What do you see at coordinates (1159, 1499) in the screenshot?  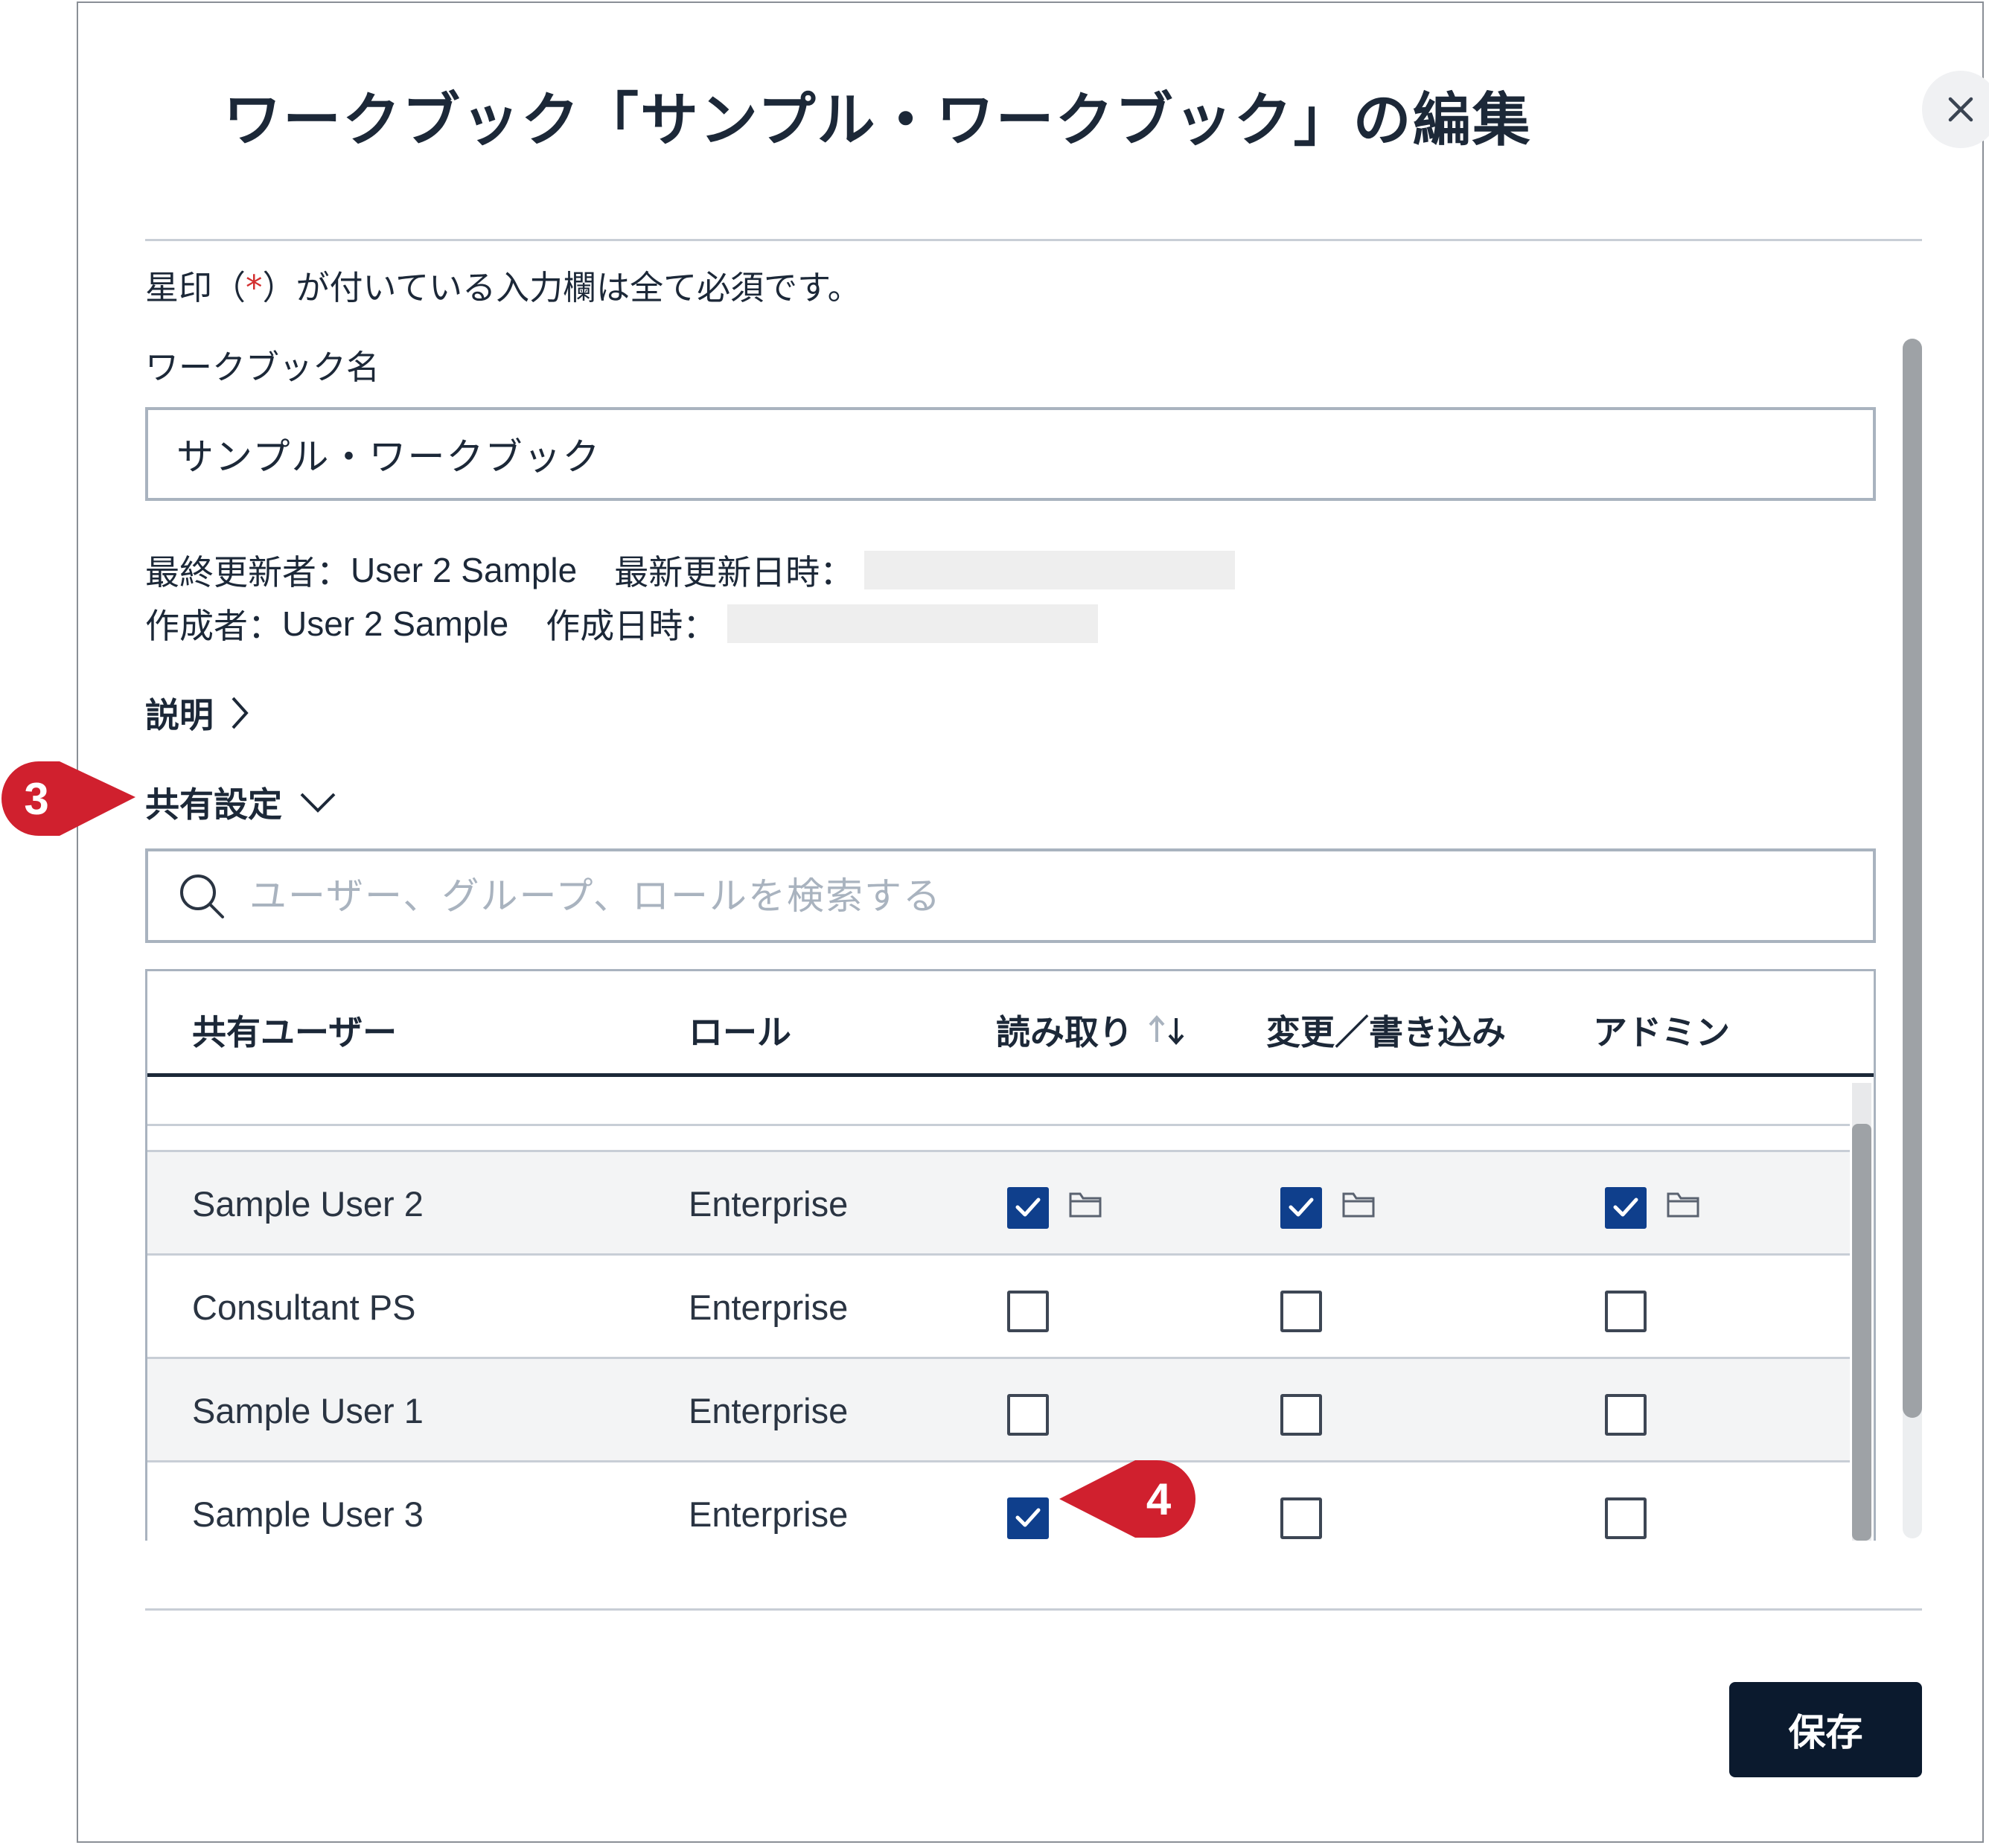 I see `callout-4-number: 4` at bounding box center [1159, 1499].